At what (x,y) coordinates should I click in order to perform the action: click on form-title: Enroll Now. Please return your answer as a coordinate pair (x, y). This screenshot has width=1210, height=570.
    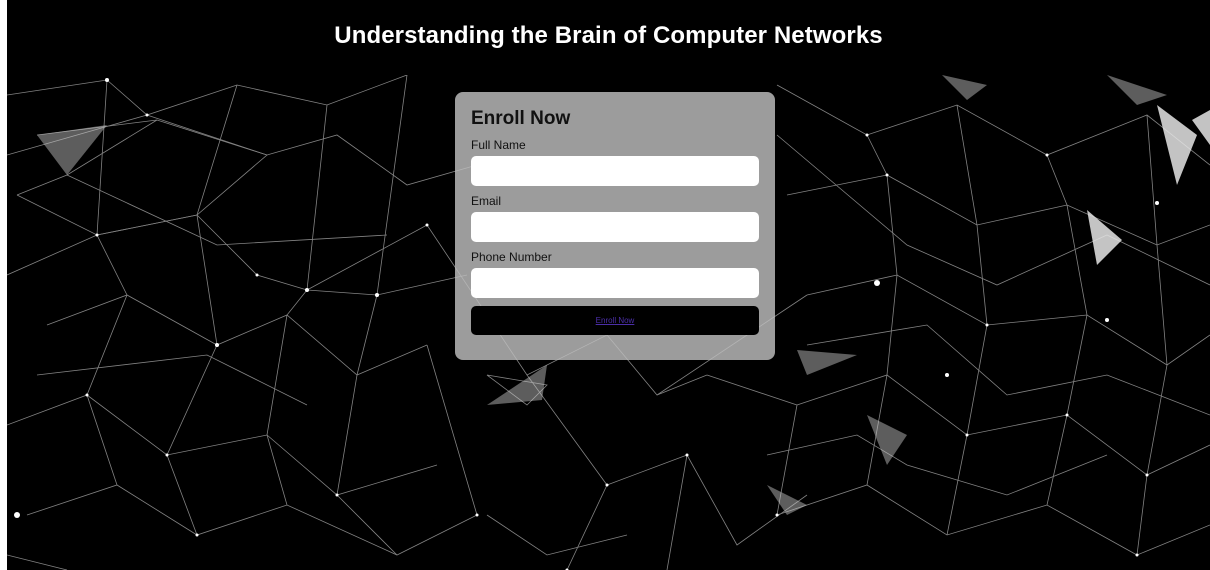
    Looking at the image, I should click on (521, 118).